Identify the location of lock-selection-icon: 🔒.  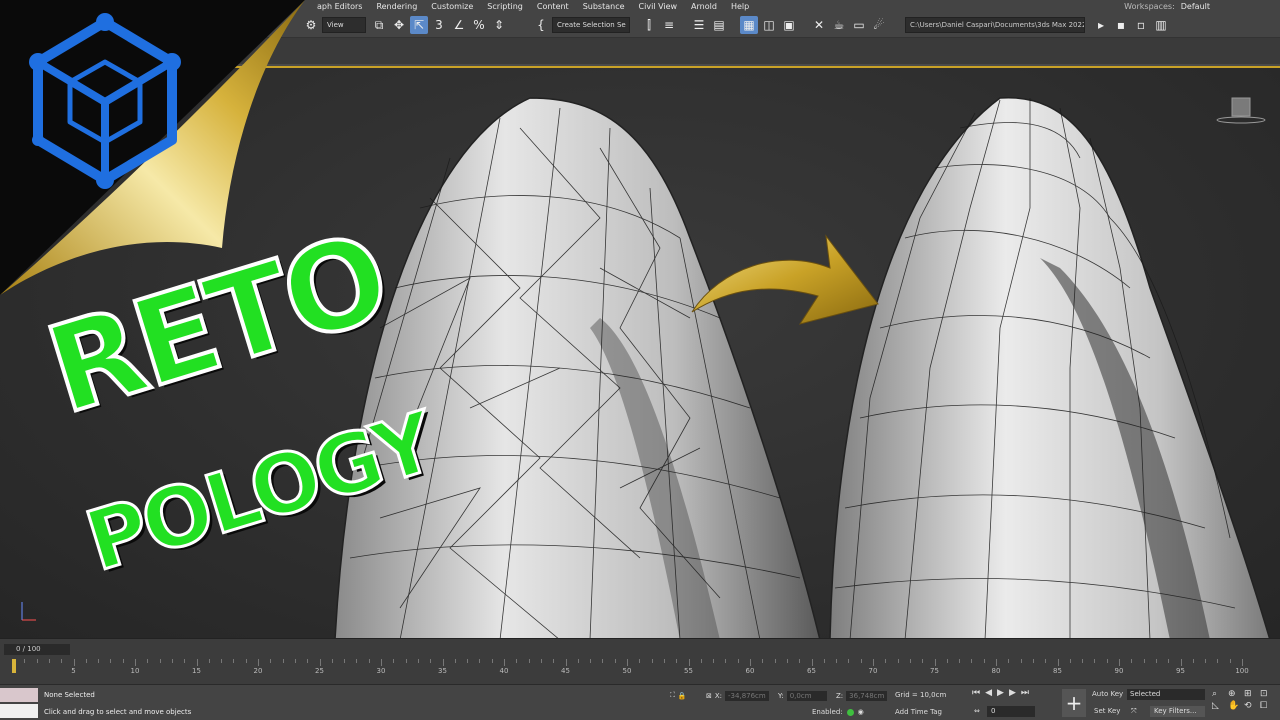
(682, 696).